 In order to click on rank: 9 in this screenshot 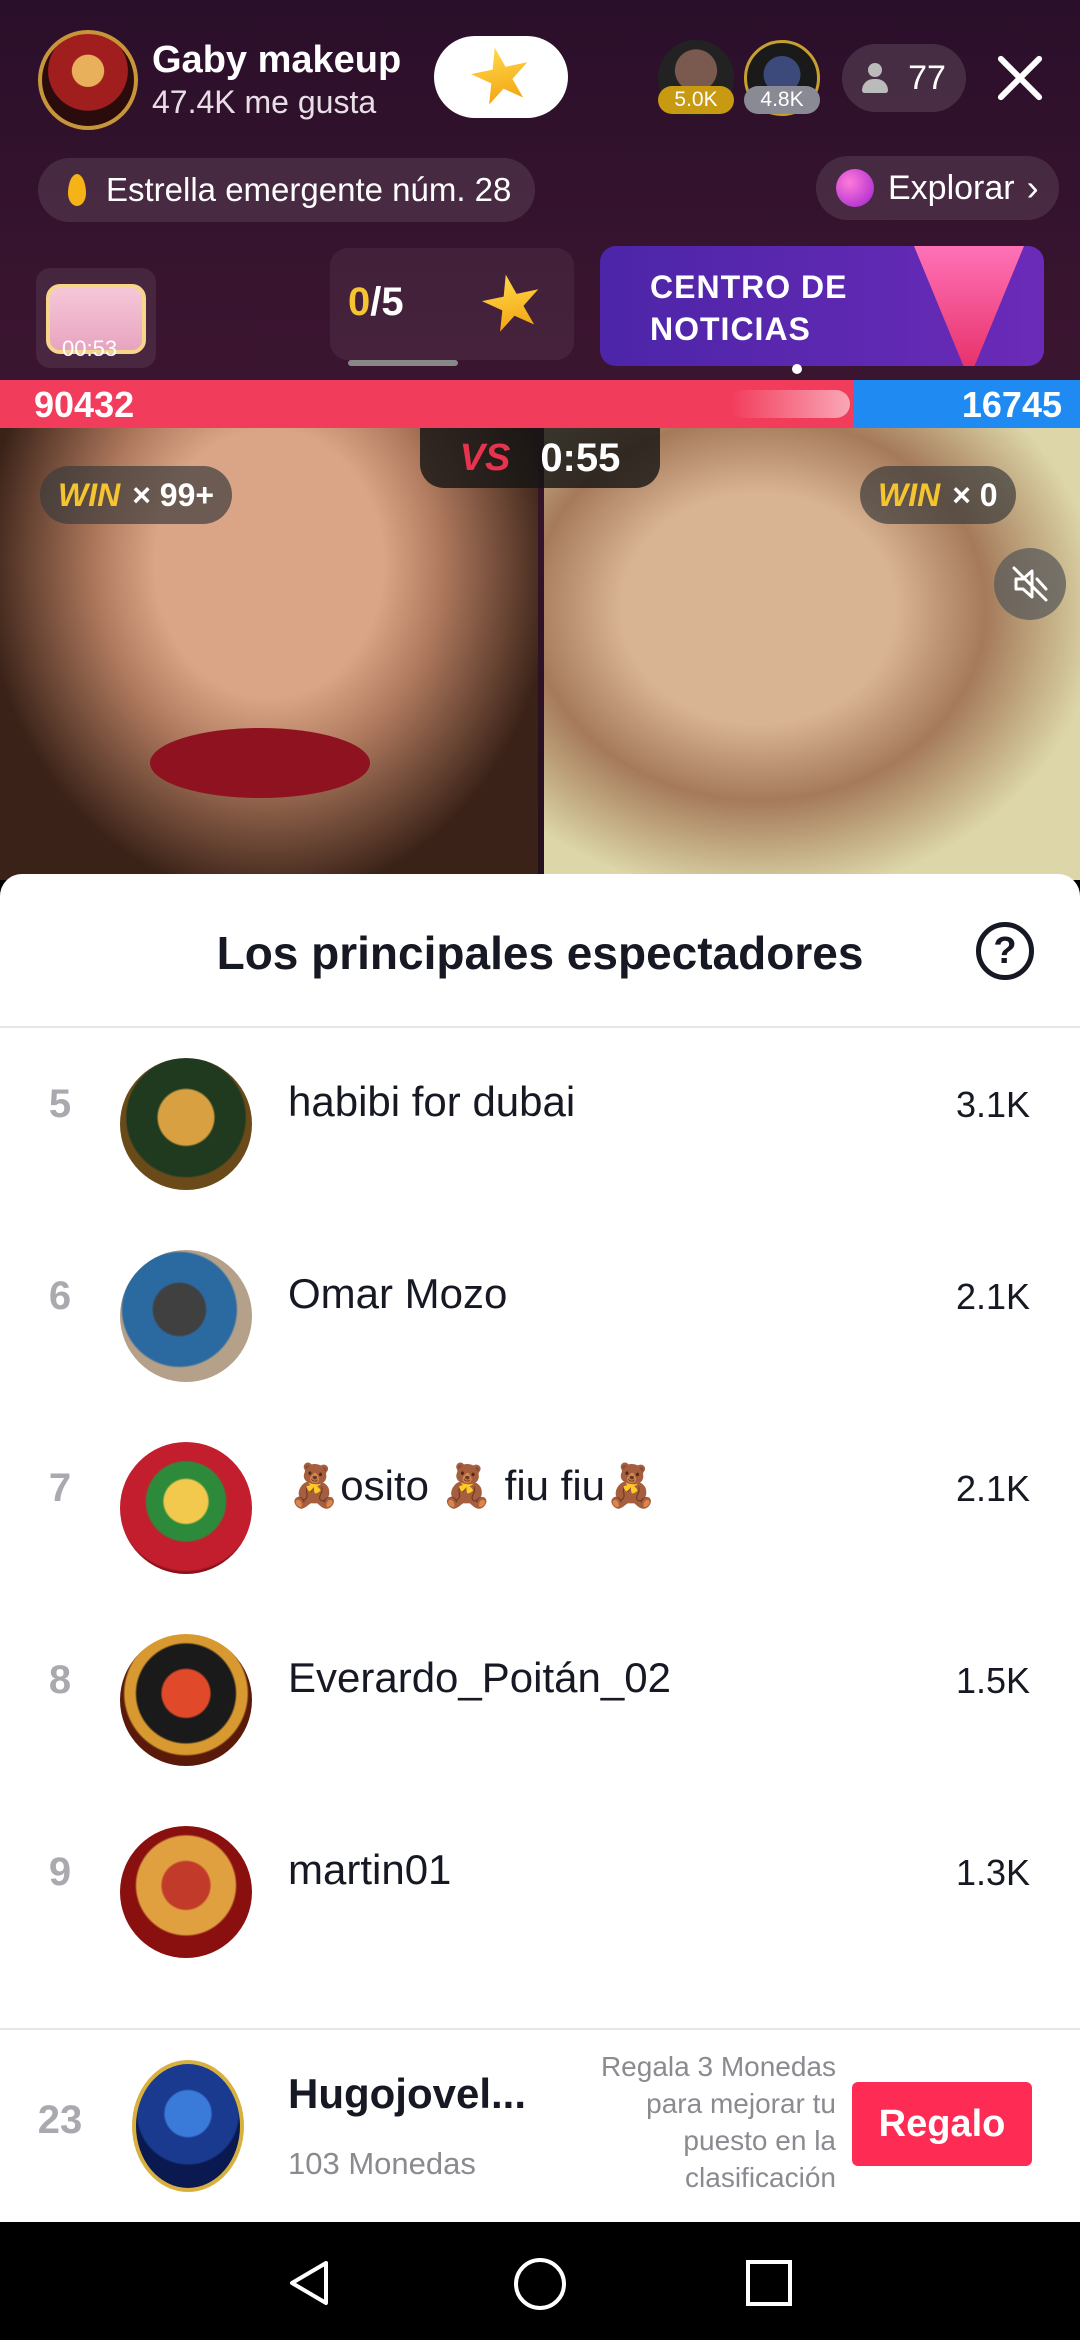, I will do `click(60, 1872)`.